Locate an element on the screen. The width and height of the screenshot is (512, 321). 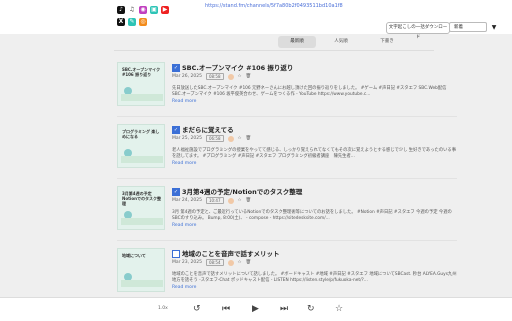
note-icon: ✎ is located at coordinates (132, 22).